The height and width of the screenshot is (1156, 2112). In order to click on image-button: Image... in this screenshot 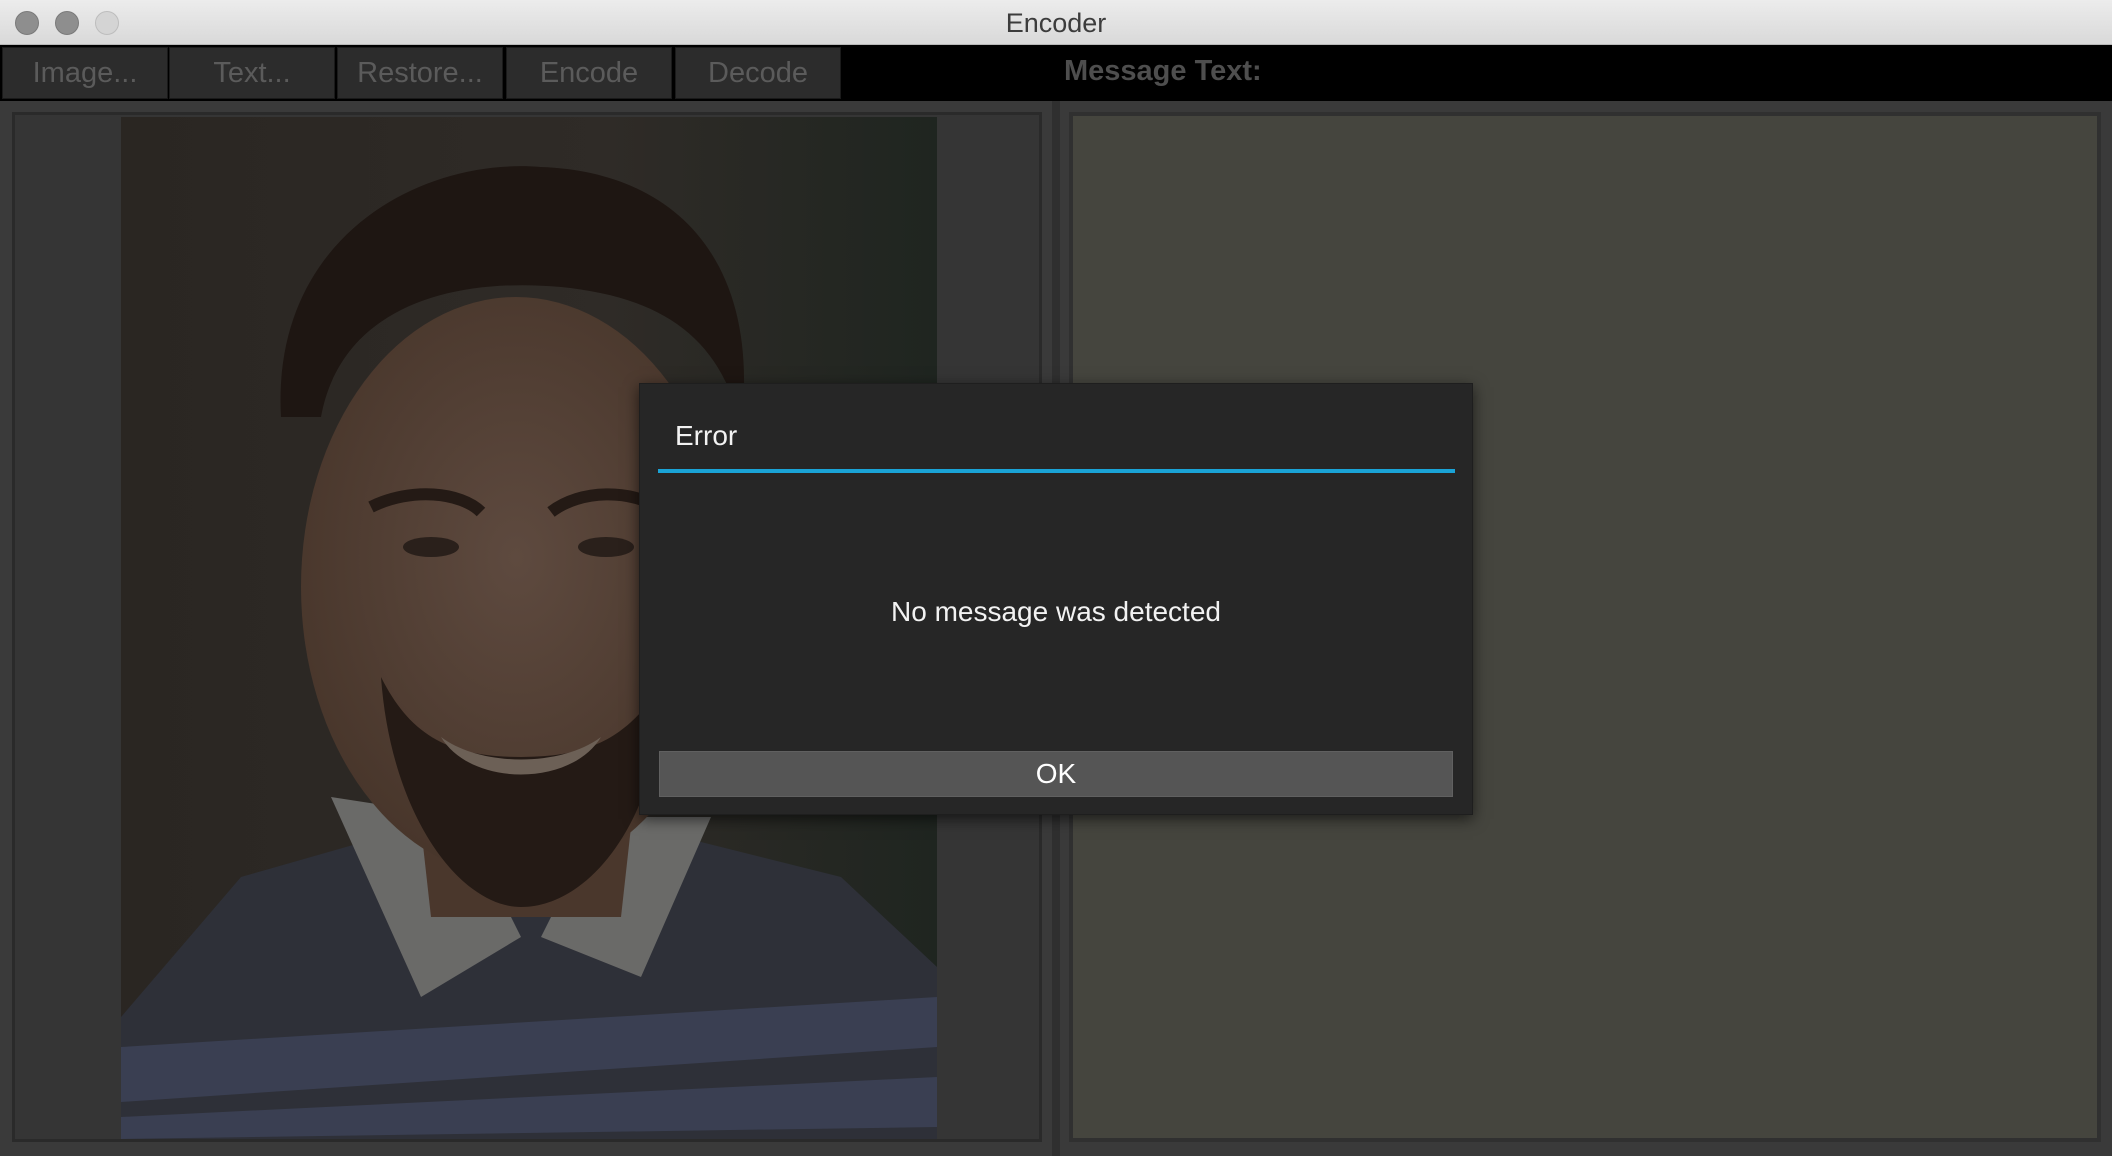, I will do `click(85, 73)`.